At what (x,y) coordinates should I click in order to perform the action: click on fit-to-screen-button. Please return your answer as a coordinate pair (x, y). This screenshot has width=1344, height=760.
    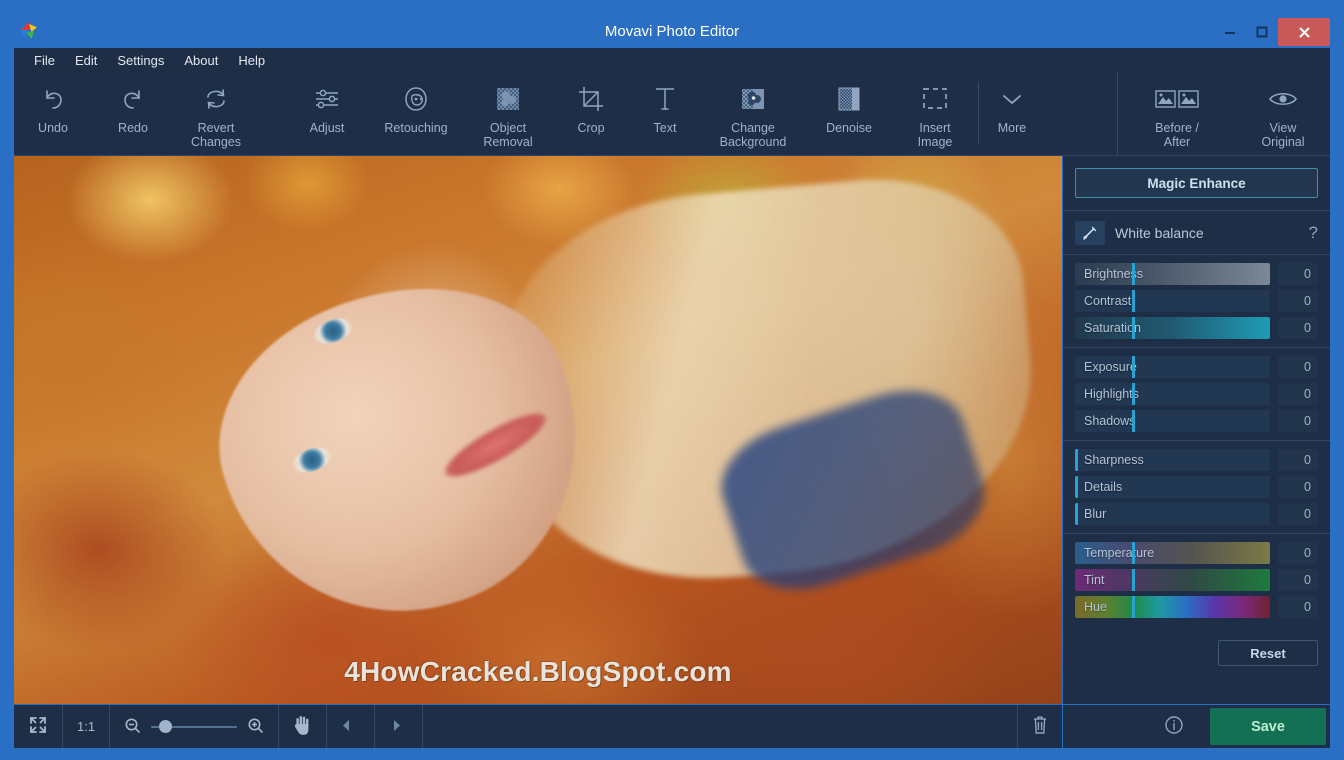
    Looking at the image, I should click on (38, 726).